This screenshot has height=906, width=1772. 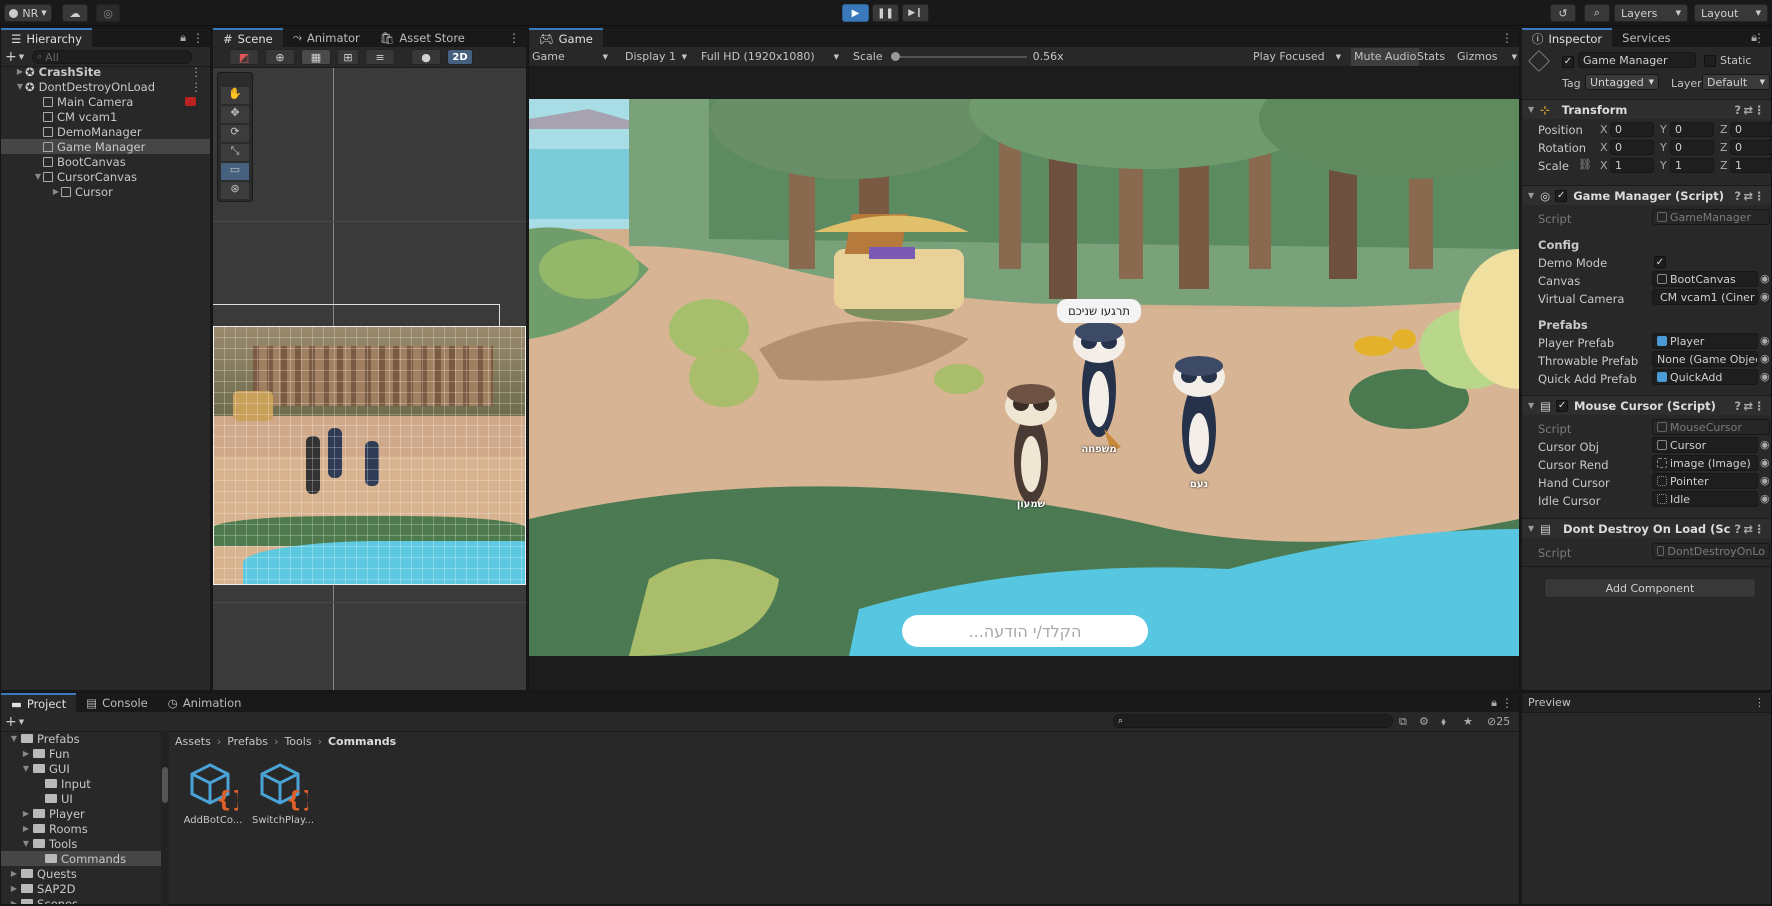 I want to click on layer-dropdown: Default ▼, so click(x=1736, y=82).